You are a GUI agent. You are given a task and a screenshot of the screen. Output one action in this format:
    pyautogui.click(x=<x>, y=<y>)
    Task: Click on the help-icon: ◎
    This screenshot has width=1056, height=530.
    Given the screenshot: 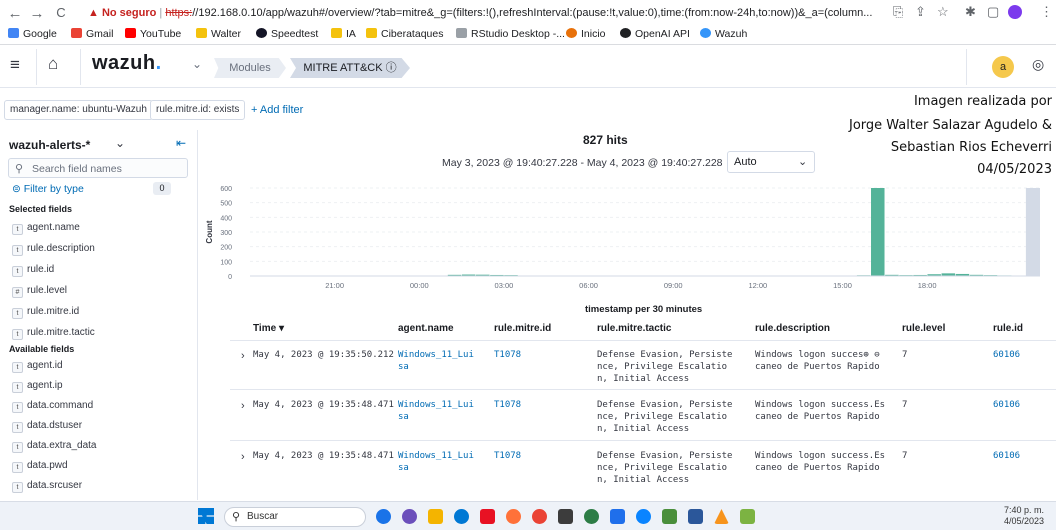 What is the action you would take?
    pyautogui.click(x=1038, y=64)
    